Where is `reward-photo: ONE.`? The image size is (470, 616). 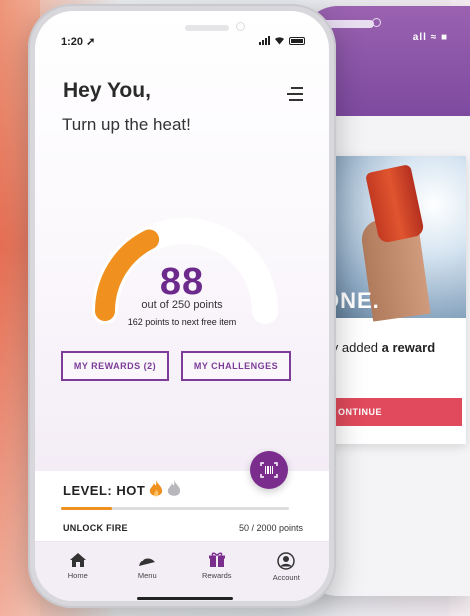
reward-photo: ONE. is located at coordinates (392, 239).